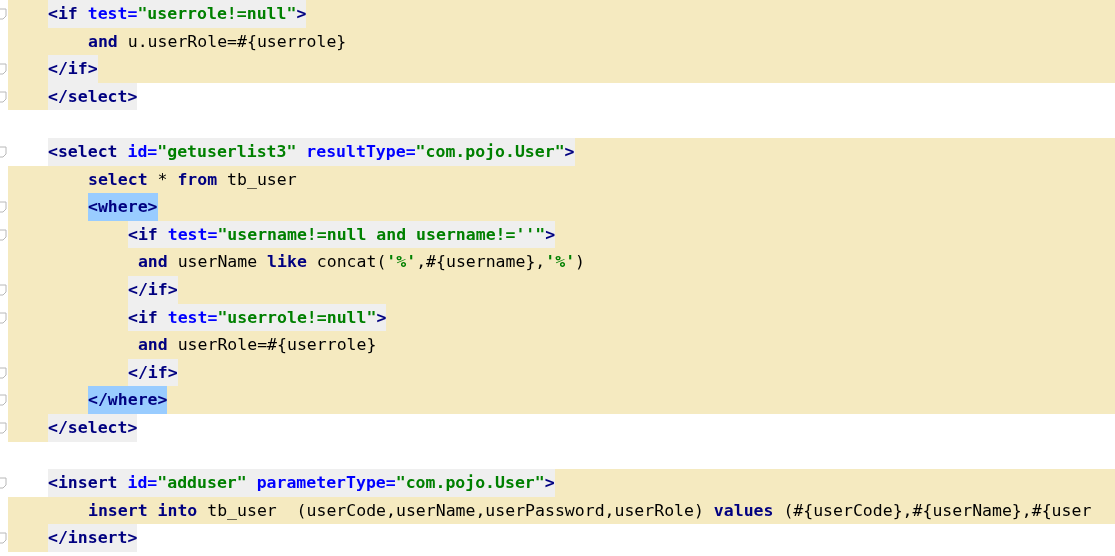 The width and height of the screenshot is (1115, 556). Describe the element at coordinates (590, 510) in the screenshot. I see `code-line: insert into tb_user (userCode,userName,userPassword,userRole) values (#{userCode},#{userName},#{user` at that location.